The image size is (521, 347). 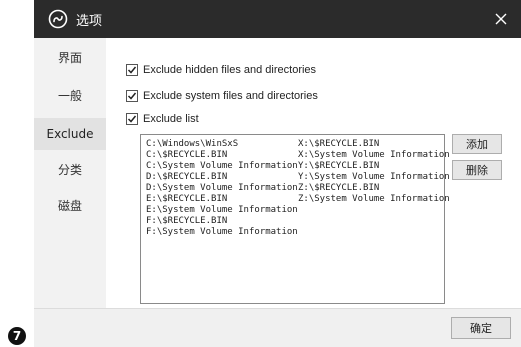 I want to click on list-item: D:\$RECYCLE.BIN, so click(x=222, y=177).